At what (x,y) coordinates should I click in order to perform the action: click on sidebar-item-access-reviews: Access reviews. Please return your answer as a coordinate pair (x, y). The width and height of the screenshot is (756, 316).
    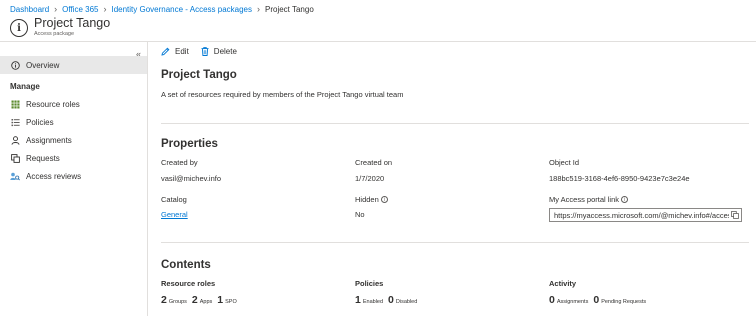
    Looking at the image, I should click on (73, 176).